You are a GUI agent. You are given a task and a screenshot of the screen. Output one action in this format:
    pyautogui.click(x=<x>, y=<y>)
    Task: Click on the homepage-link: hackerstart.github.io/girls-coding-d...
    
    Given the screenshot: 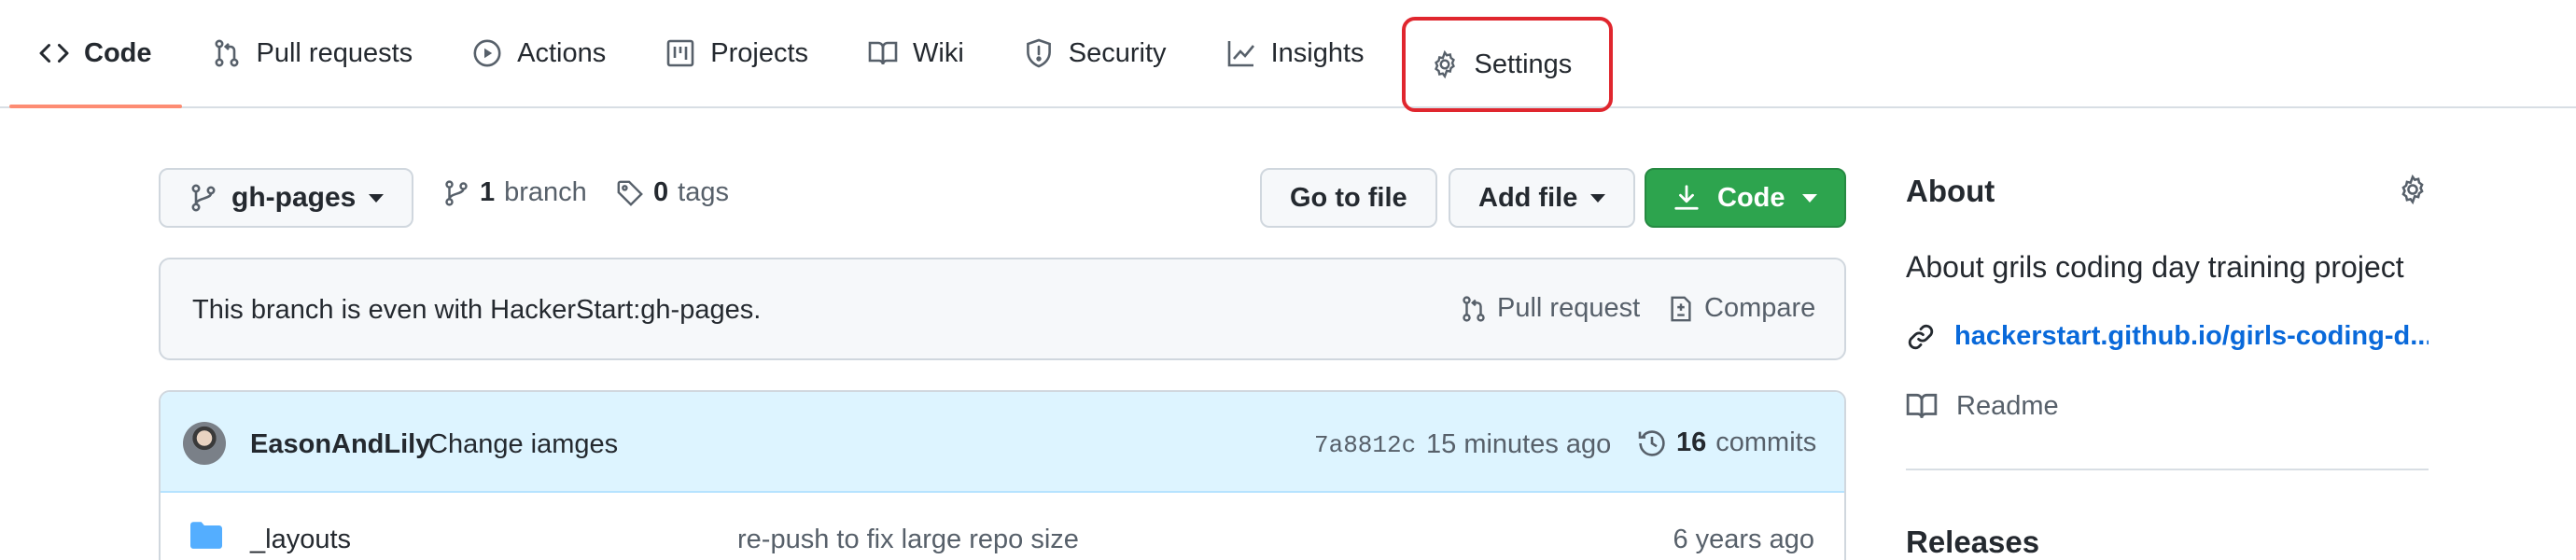 What is the action you would take?
    pyautogui.click(x=2167, y=336)
    